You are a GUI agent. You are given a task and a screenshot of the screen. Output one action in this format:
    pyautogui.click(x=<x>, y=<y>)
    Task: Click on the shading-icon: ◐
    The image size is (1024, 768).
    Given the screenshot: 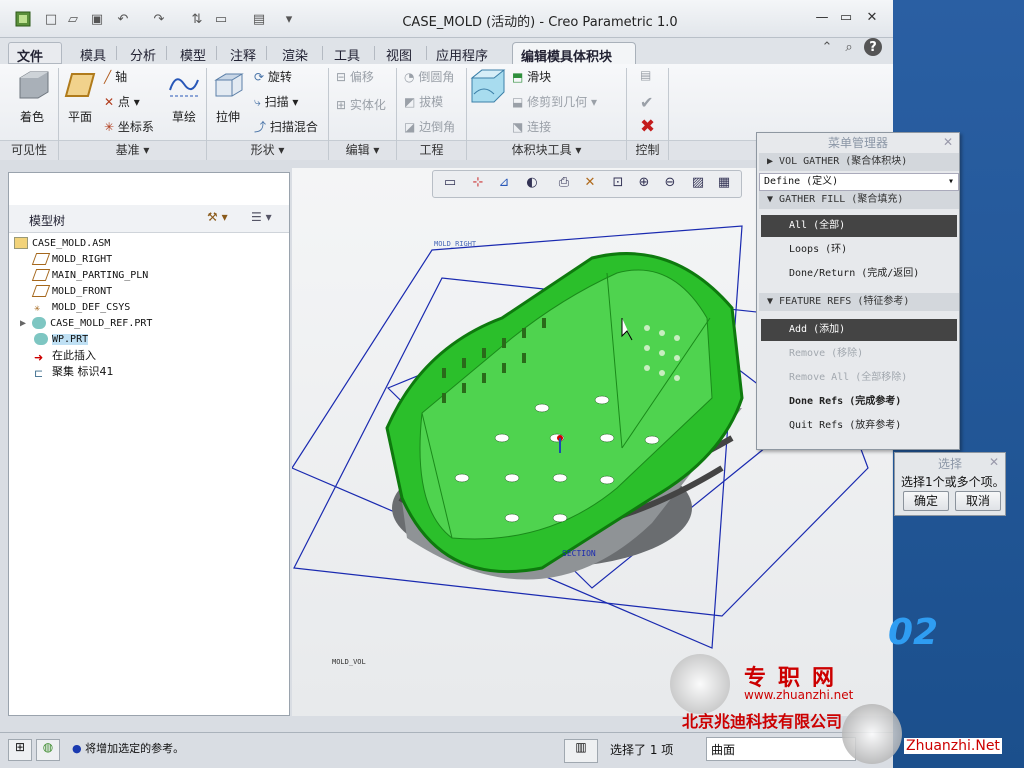 What is the action you would take?
    pyautogui.click(x=532, y=185)
    